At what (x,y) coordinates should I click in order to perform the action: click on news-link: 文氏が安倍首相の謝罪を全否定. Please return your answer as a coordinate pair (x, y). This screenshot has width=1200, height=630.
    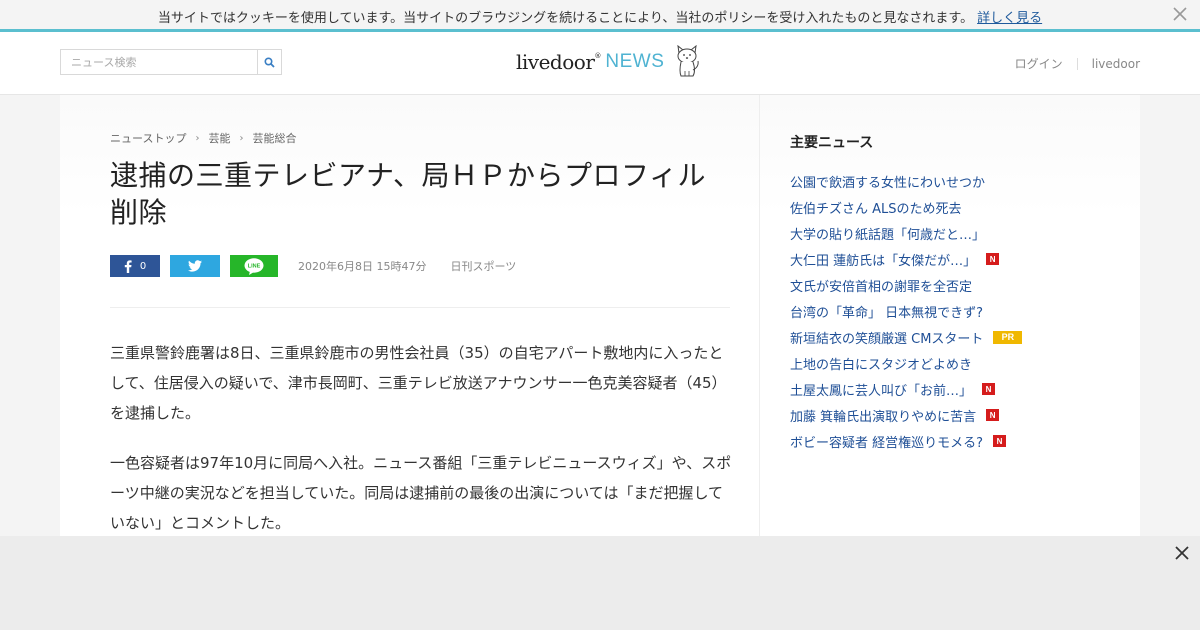
    Looking at the image, I should click on (881, 285).